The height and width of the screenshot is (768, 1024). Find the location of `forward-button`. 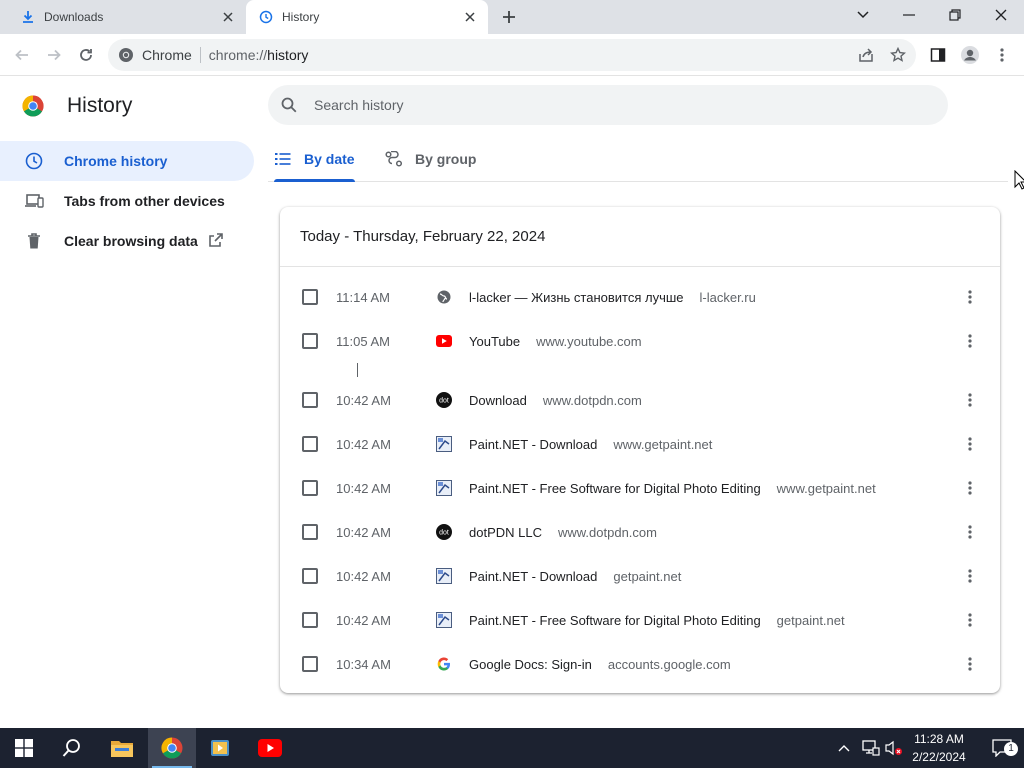

forward-button is located at coordinates (54, 55).